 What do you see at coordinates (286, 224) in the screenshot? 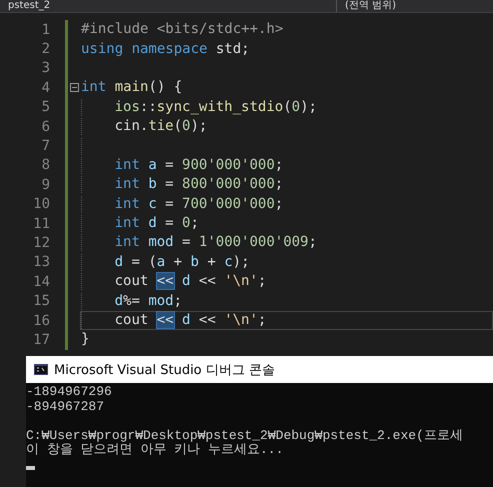
I see `code-line: int d = 0;` at bounding box center [286, 224].